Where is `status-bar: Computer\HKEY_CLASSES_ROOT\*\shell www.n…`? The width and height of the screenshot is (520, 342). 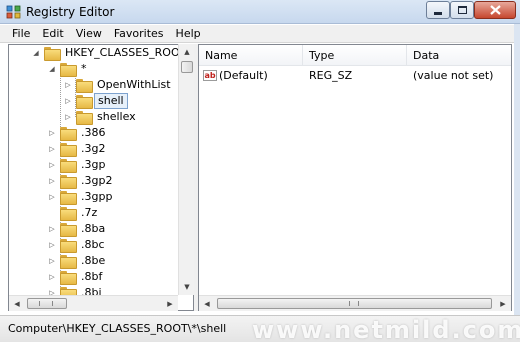 status-bar: Computer\HKEY_CLASSES_ROOT\*\shell www.n… is located at coordinates (260, 328).